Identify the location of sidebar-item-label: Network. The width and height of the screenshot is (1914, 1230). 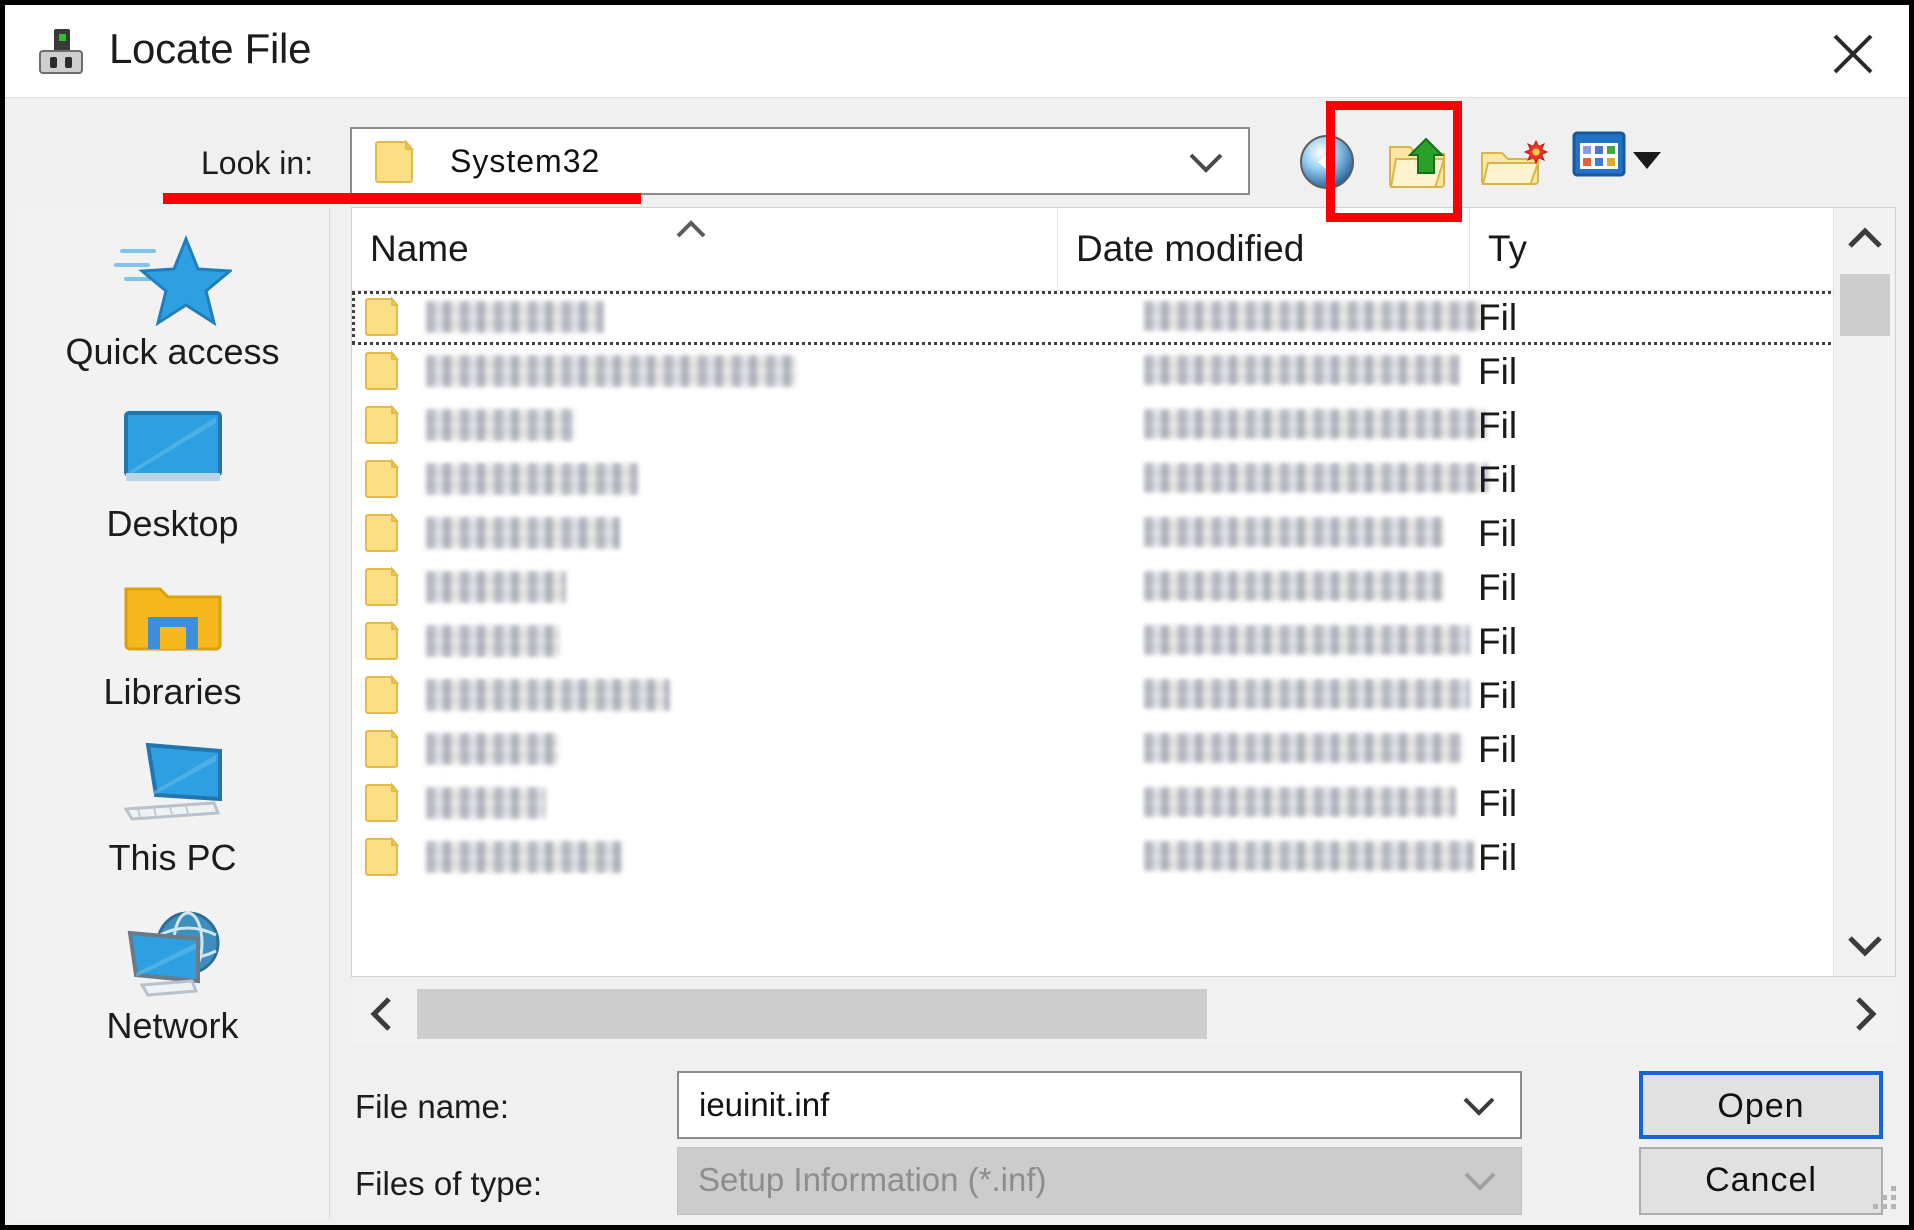
(172, 1025).